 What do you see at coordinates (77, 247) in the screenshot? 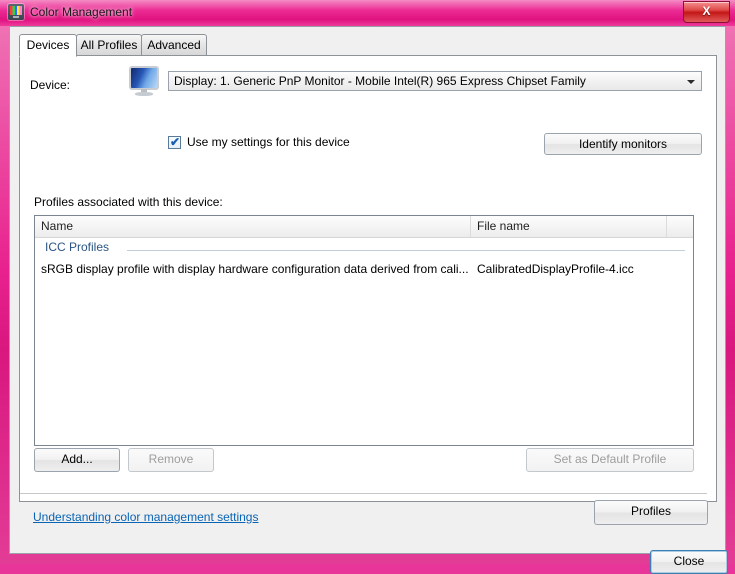
I see `profiles-group-label: ICC Profiles` at bounding box center [77, 247].